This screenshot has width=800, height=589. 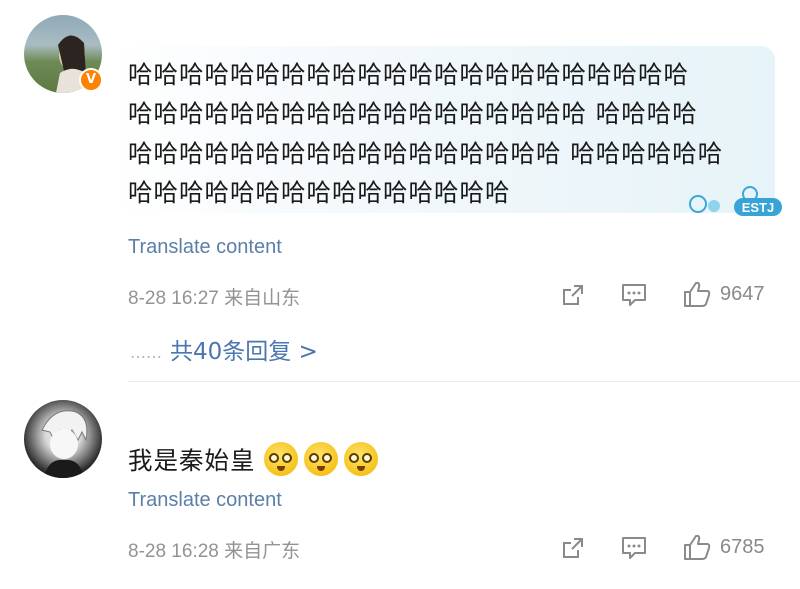 I want to click on like-count: 6785, so click(x=742, y=547).